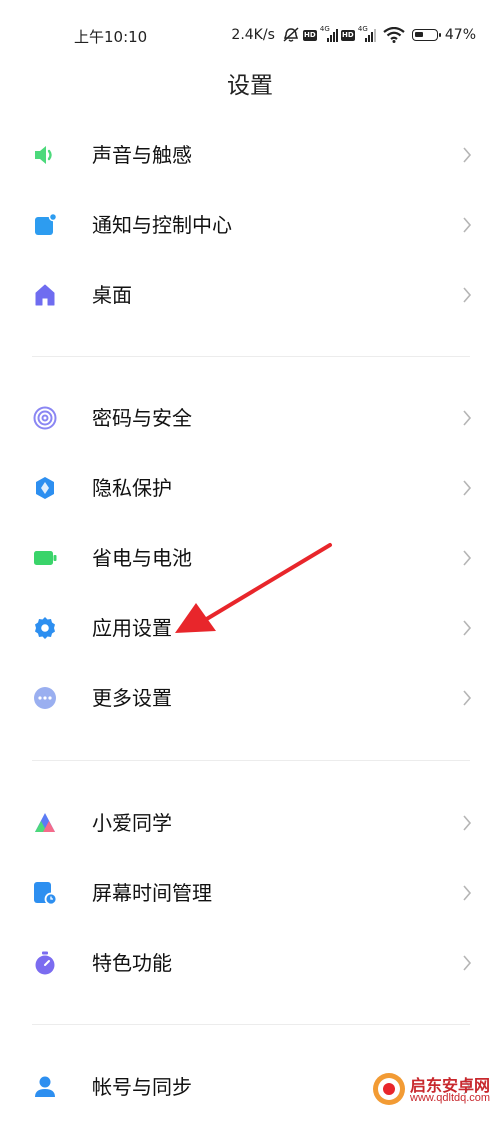  What do you see at coordinates (162, 225) in the screenshot?
I see `settings-item-label: 通知与控制中心` at bounding box center [162, 225].